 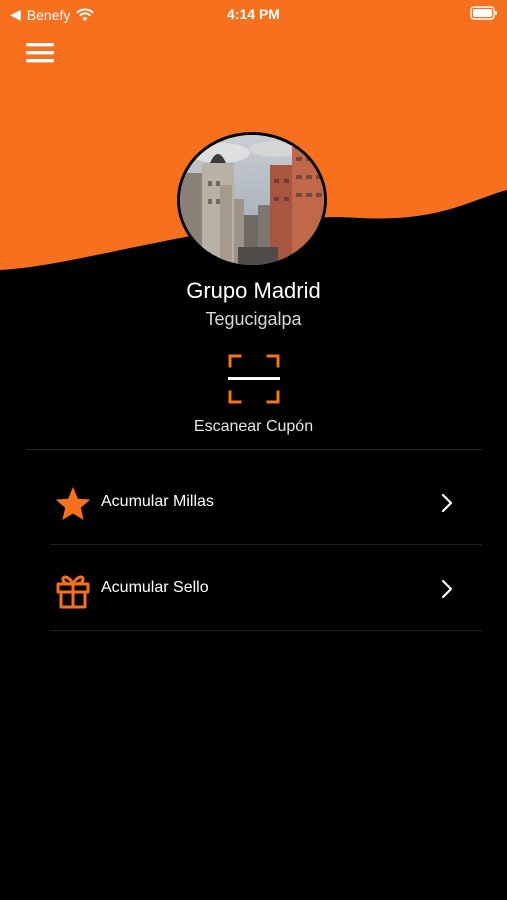 What do you see at coordinates (484, 14) in the screenshot?
I see `battery-icon` at bounding box center [484, 14].